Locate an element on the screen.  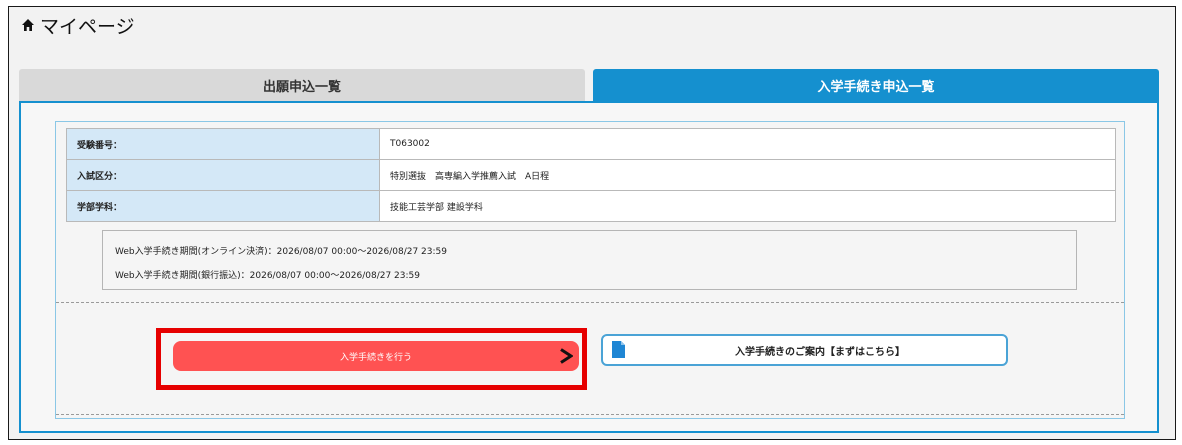
start-enrollment-button: 入学手続きを行う is located at coordinates (376, 356).